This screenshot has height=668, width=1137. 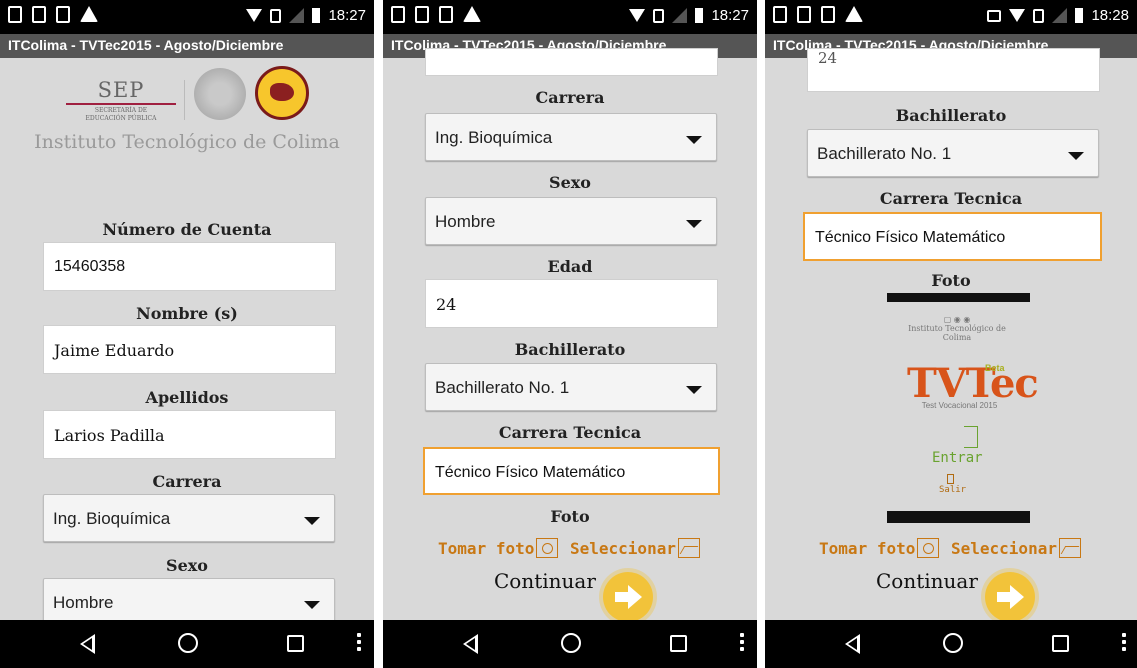 What do you see at coordinates (951, 280) in the screenshot?
I see `foto-label: Foto` at bounding box center [951, 280].